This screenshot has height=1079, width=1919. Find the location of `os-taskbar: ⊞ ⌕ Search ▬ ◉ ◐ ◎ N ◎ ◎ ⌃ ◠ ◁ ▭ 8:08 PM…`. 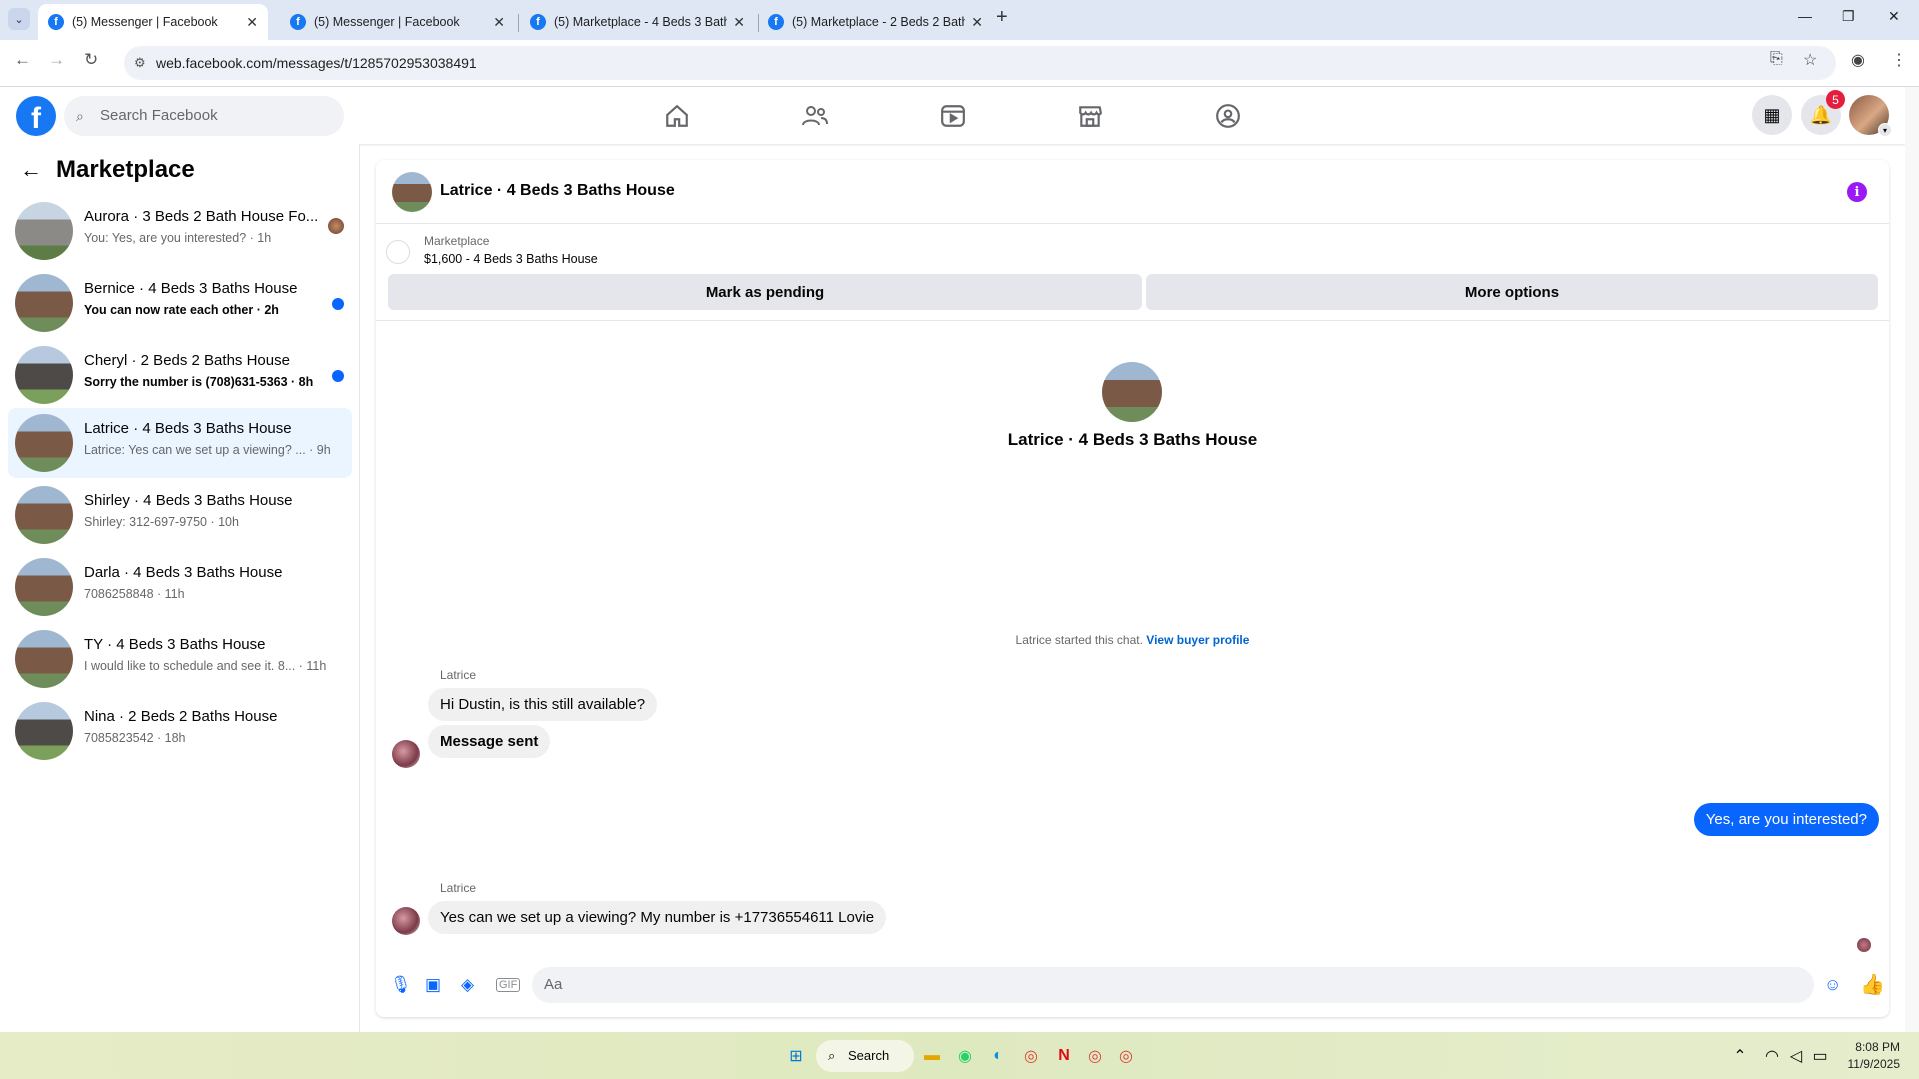

os-taskbar: ⊞ ⌕ Search ▬ ◉ ◐ ◎ N ◎ ◎ ⌃ ◠ ◁ ▭ 8:08 PM… is located at coordinates (959, 1055).